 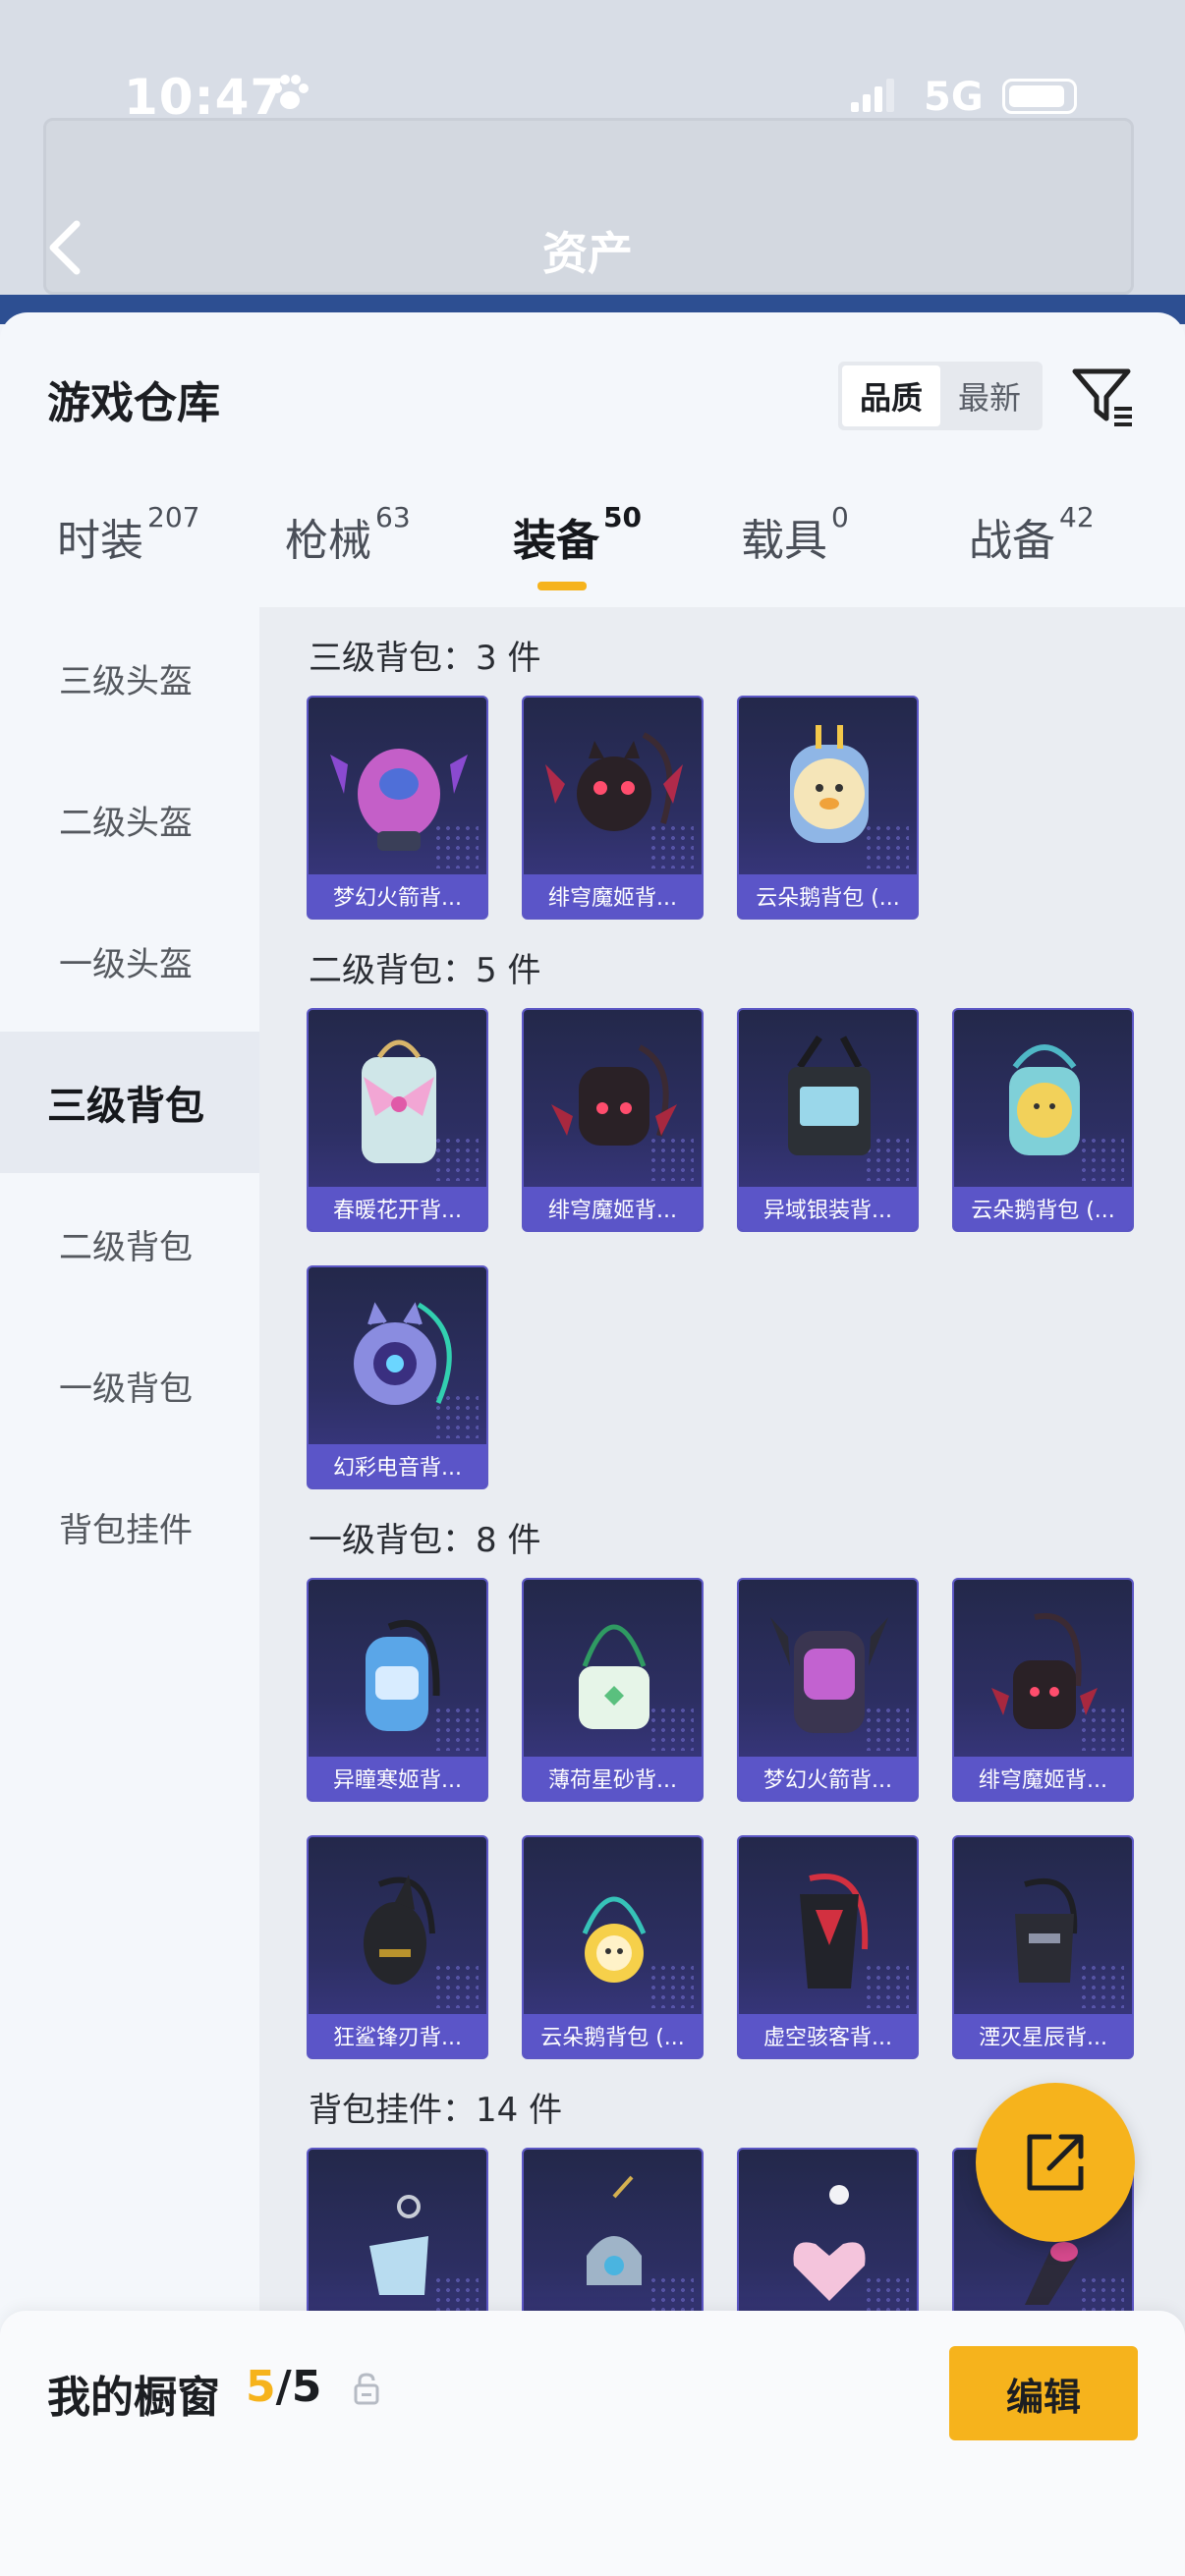 What do you see at coordinates (130, 678) in the screenshot?
I see `sidebar-item-lv3-helmet: 三级头盔` at bounding box center [130, 678].